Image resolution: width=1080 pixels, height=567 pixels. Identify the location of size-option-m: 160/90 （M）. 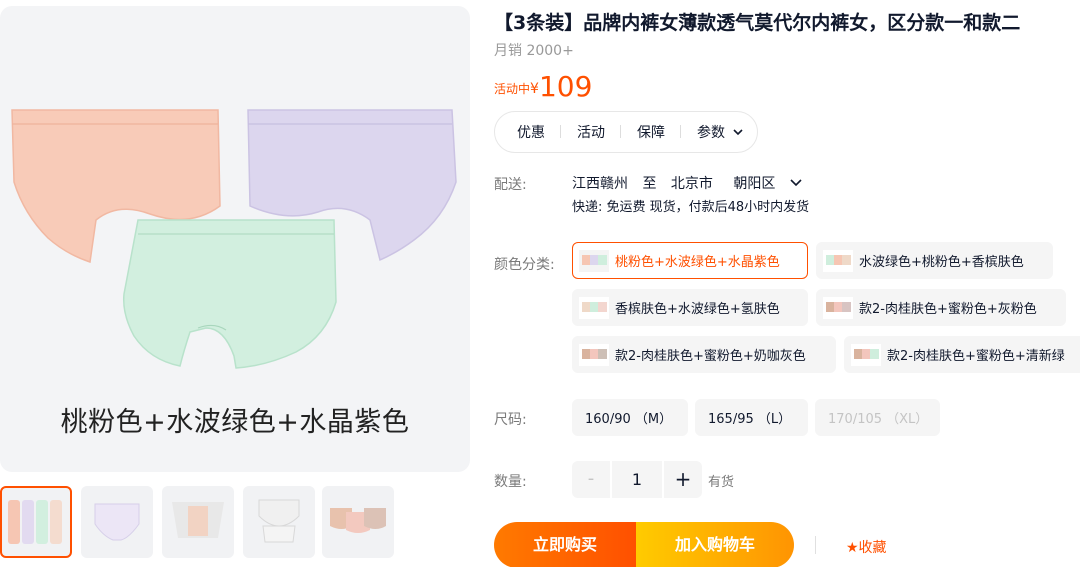
(630, 417).